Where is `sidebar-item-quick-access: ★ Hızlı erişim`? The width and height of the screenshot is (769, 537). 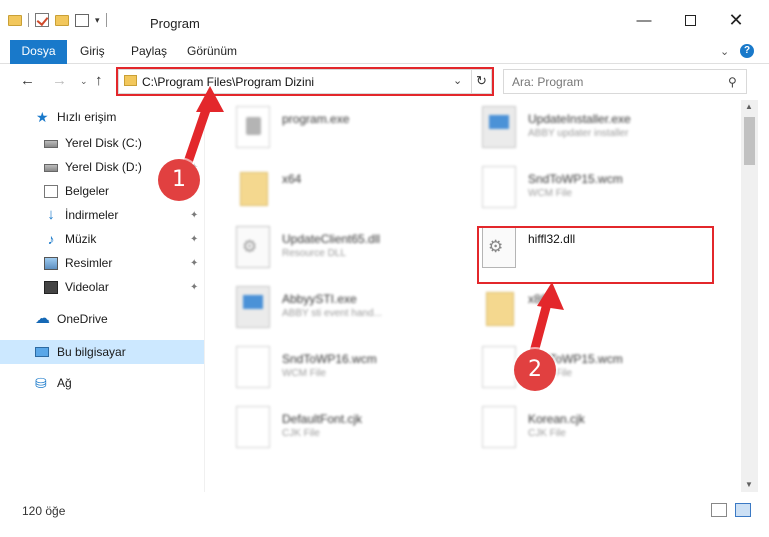 sidebar-item-quick-access: ★ Hızlı erişim is located at coordinates (102, 117).